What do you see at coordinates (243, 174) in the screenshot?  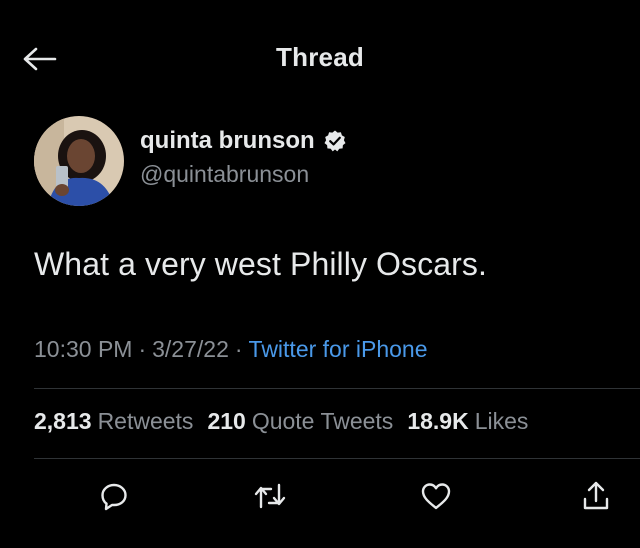 I see `author-handle: @quintabrunson` at bounding box center [243, 174].